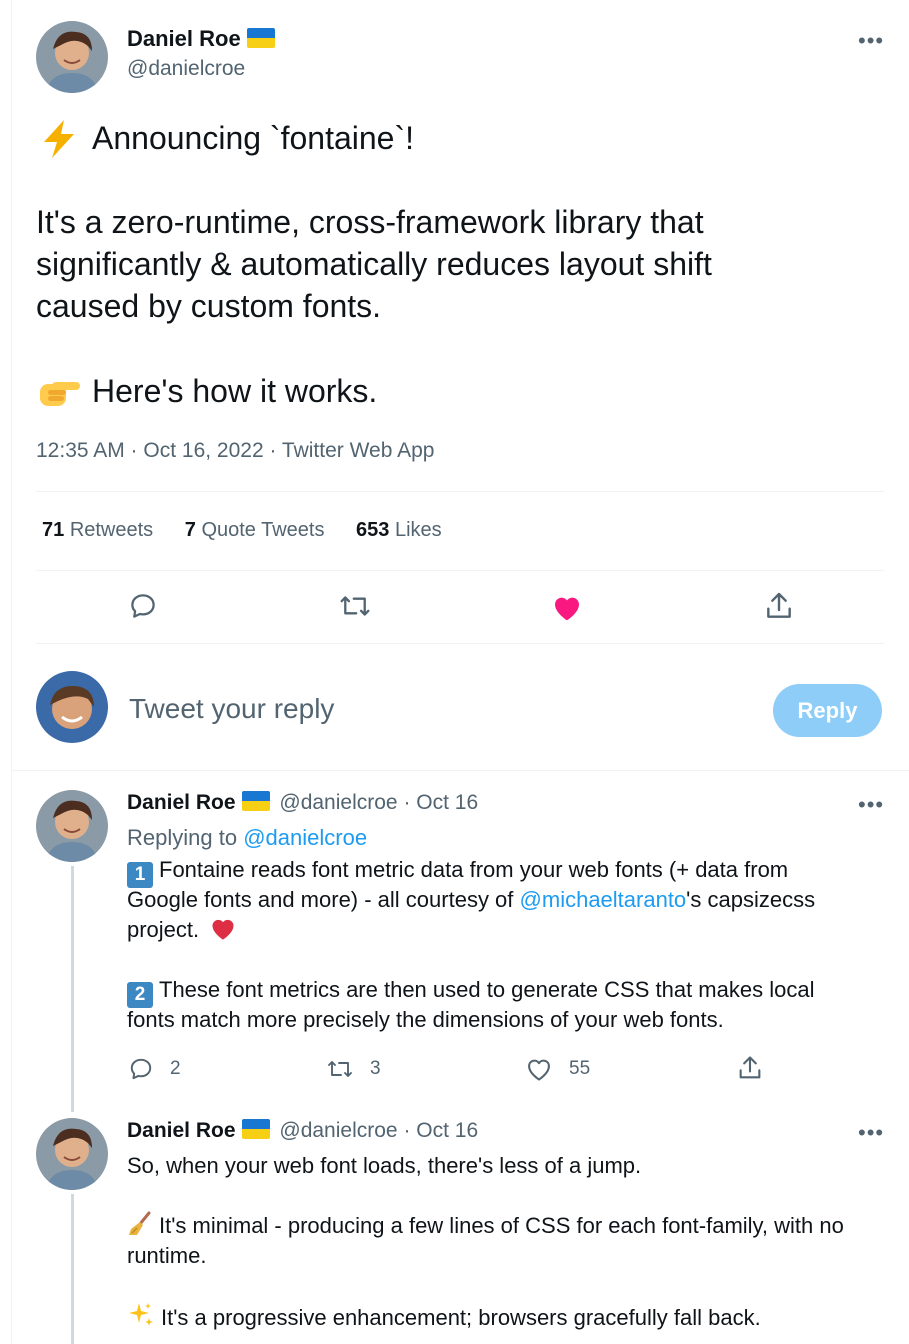  I want to click on retweet-action: 3, so click(353, 1069).